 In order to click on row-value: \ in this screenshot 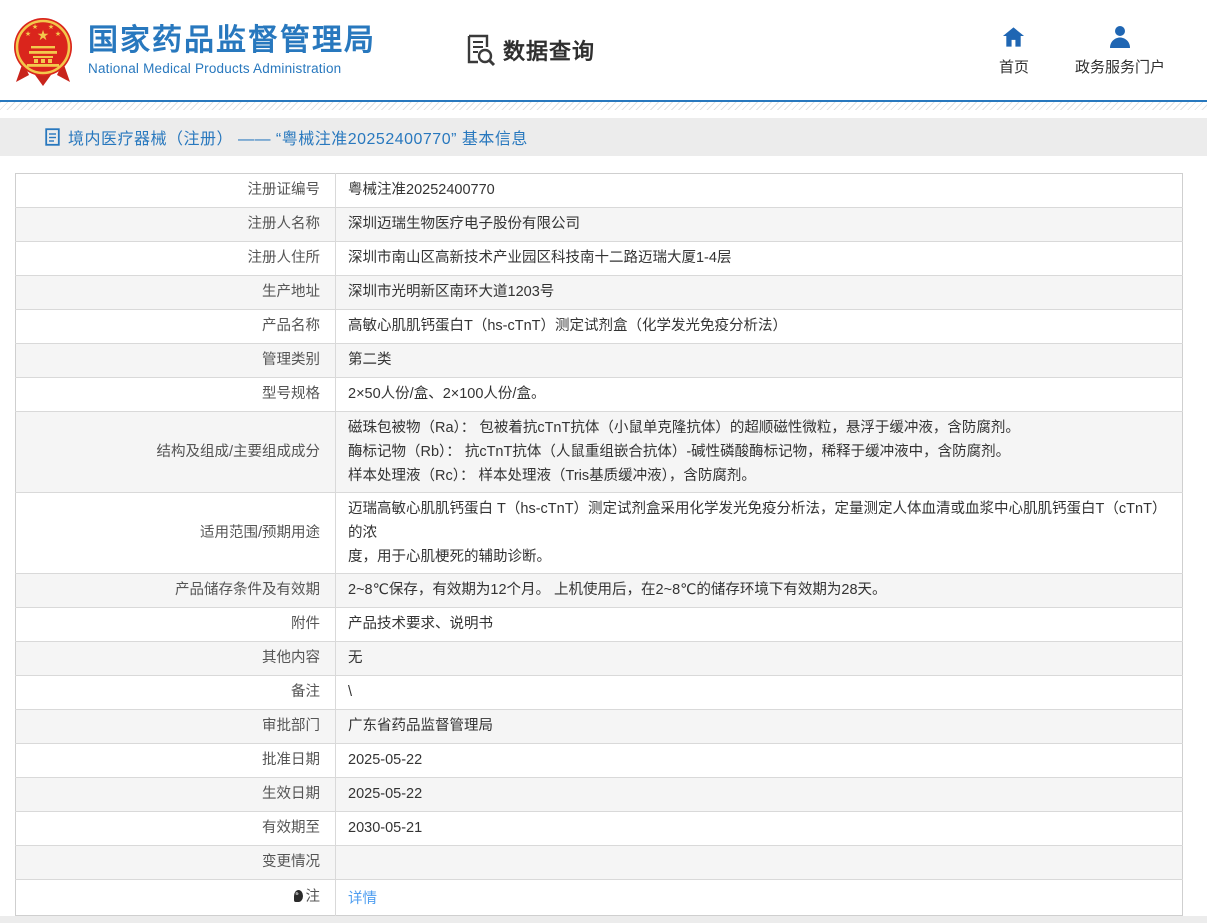, I will do `click(759, 693)`.